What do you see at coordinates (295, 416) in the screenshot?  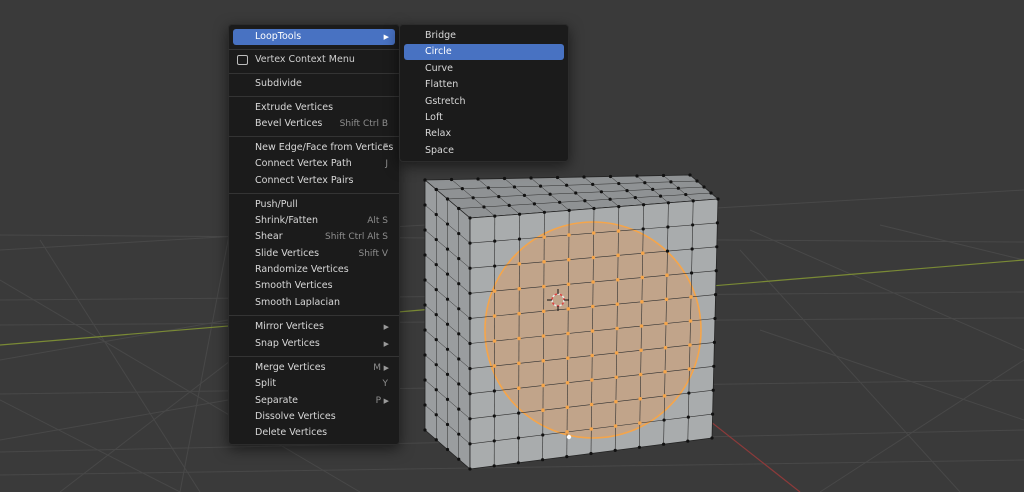 I see `menu-item-label: Dissolve Vertices` at bounding box center [295, 416].